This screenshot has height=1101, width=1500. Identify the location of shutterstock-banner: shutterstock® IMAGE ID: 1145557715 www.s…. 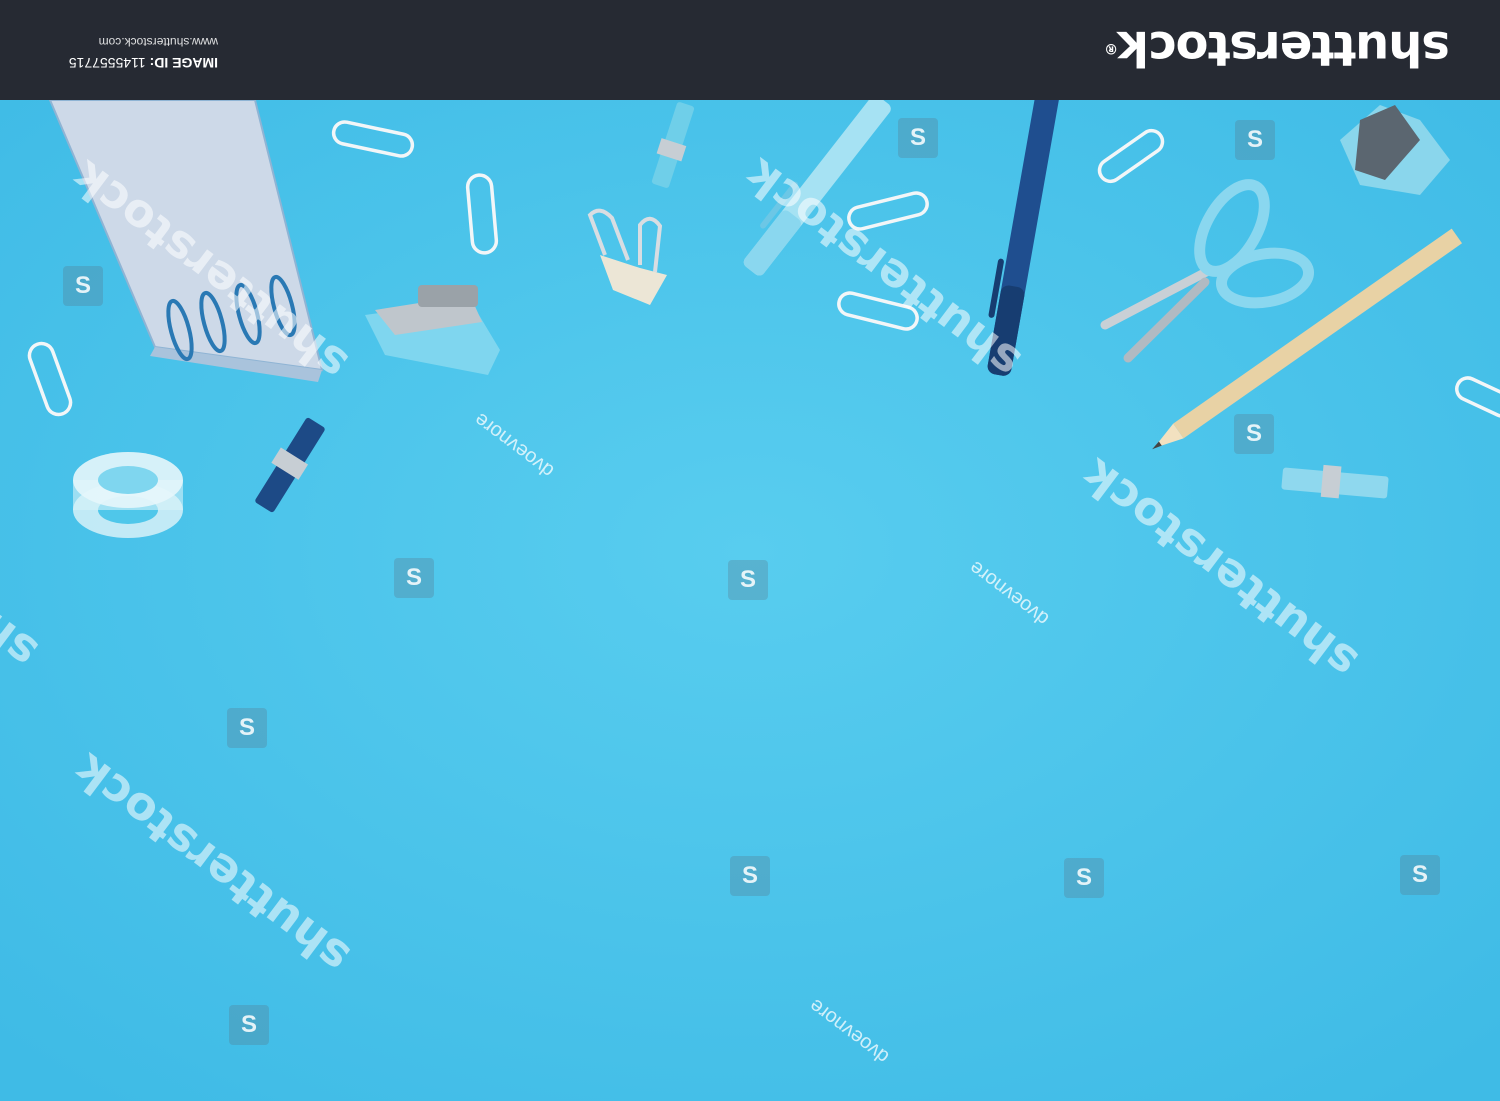
(750, 50).